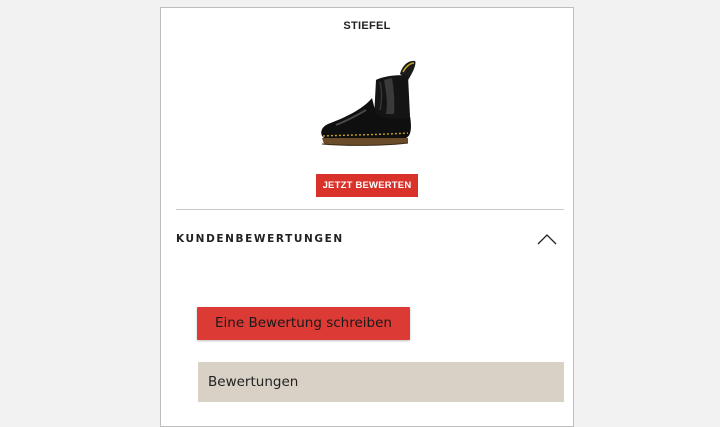 The height and width of the screenshot is (427, 720). I want to click on reviews-section-header: KUNDENBEWERTUNGEN, so click(370, 239).